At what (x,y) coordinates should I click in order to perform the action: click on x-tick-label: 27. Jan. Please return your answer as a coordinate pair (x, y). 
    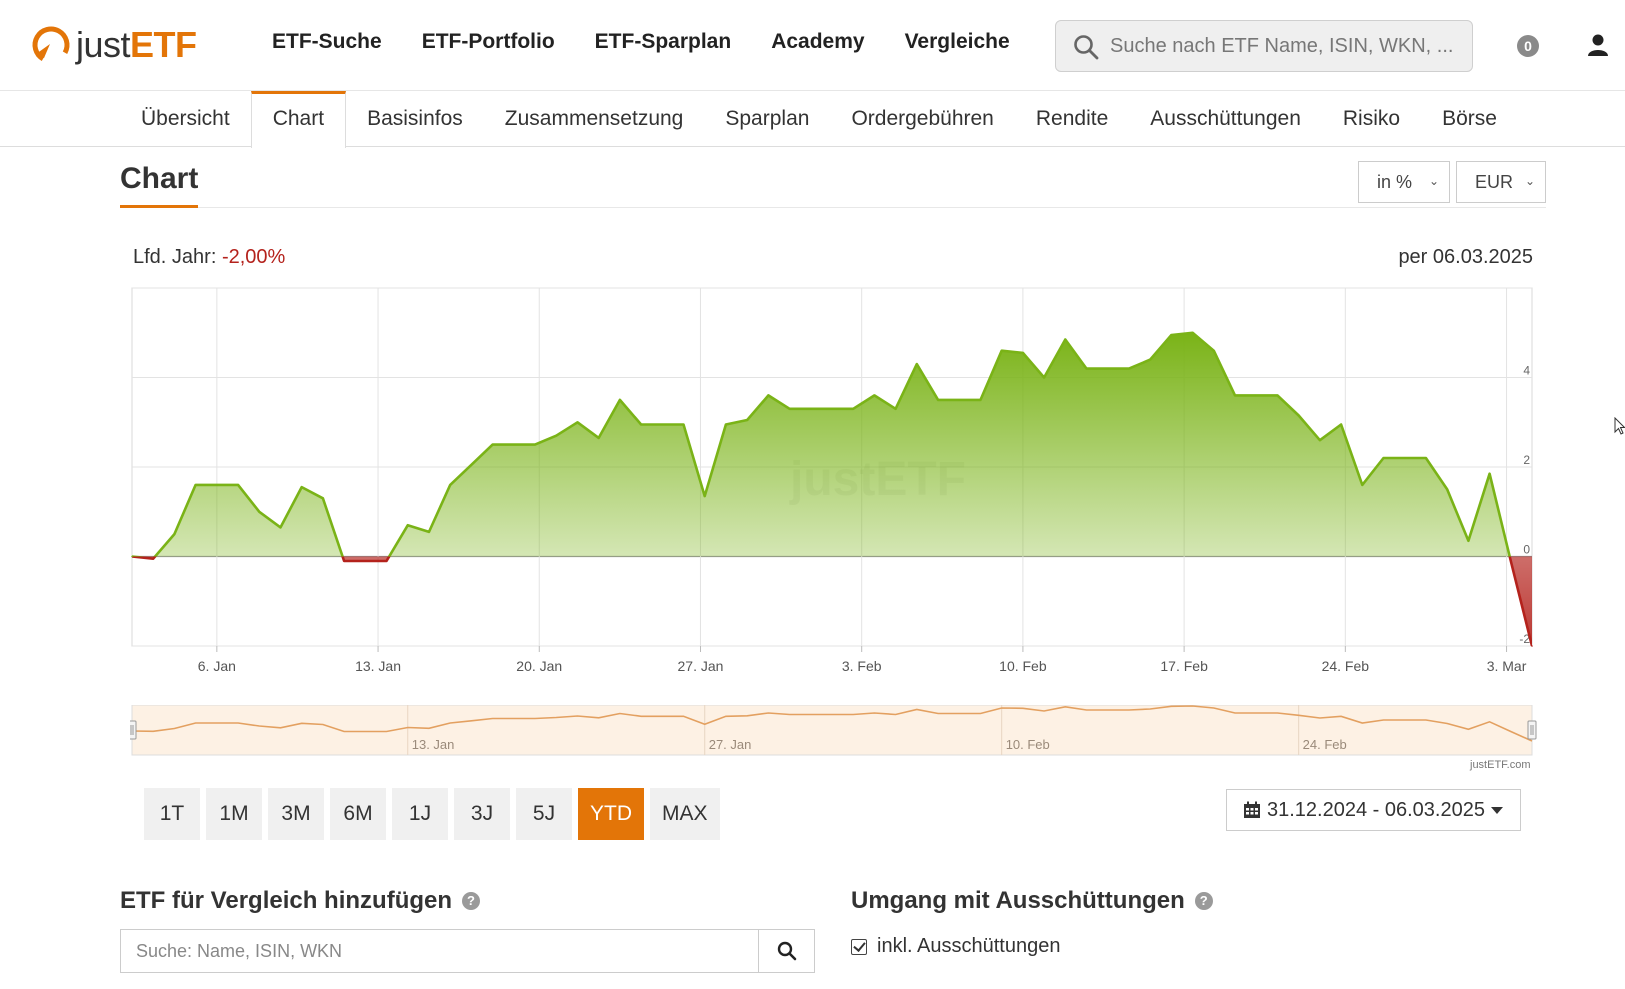
    Looking at the image, I should click on (701, 666).